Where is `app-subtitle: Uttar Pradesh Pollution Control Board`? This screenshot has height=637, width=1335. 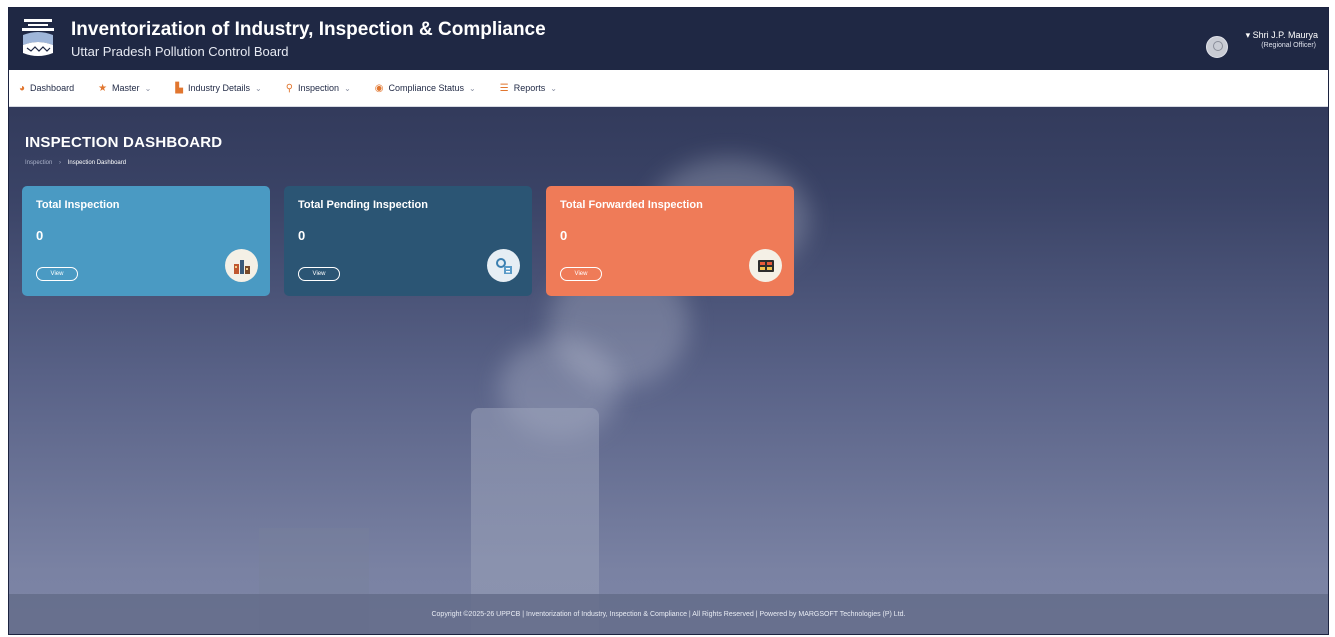 app-subtitle: Uttar Pradesh Pollution Control Board is located at coordinates (180, 51).